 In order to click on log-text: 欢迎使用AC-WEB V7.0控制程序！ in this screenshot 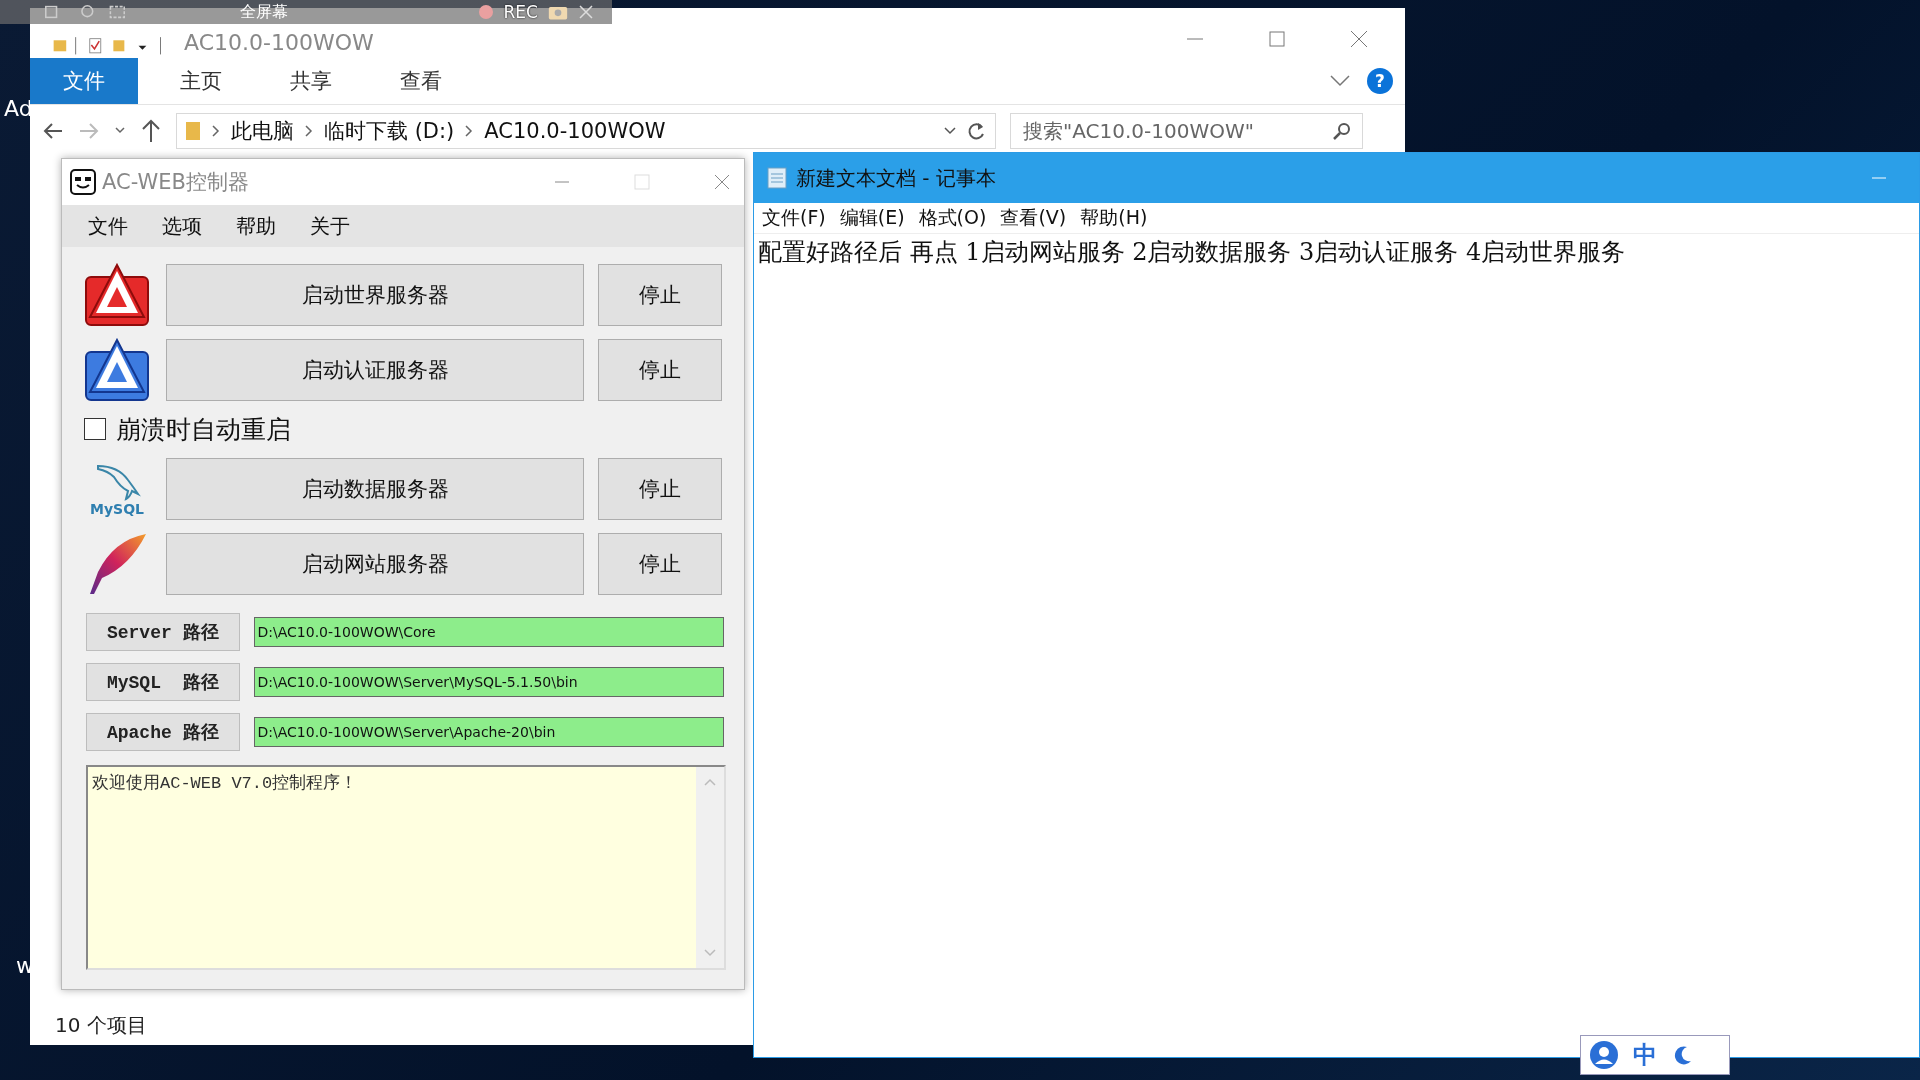, I will do `click(225, 783)`.